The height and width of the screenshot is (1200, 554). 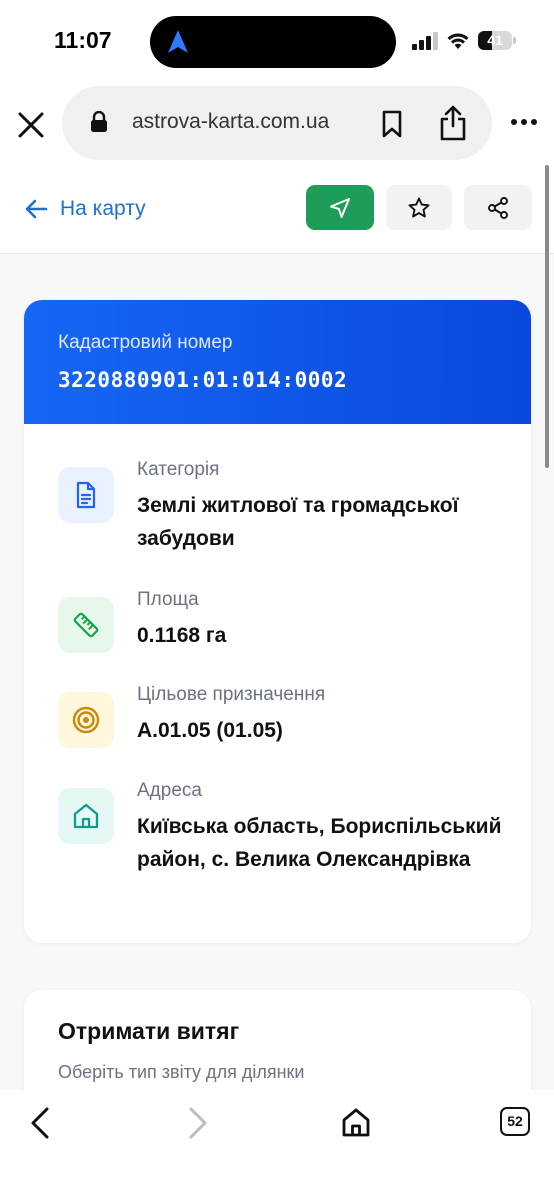 What do you see at coordinates (203, 380) in the screenshot?
I see `cadastral-number: 3220880901:01:014:0002` at bounding box center [203, 380].